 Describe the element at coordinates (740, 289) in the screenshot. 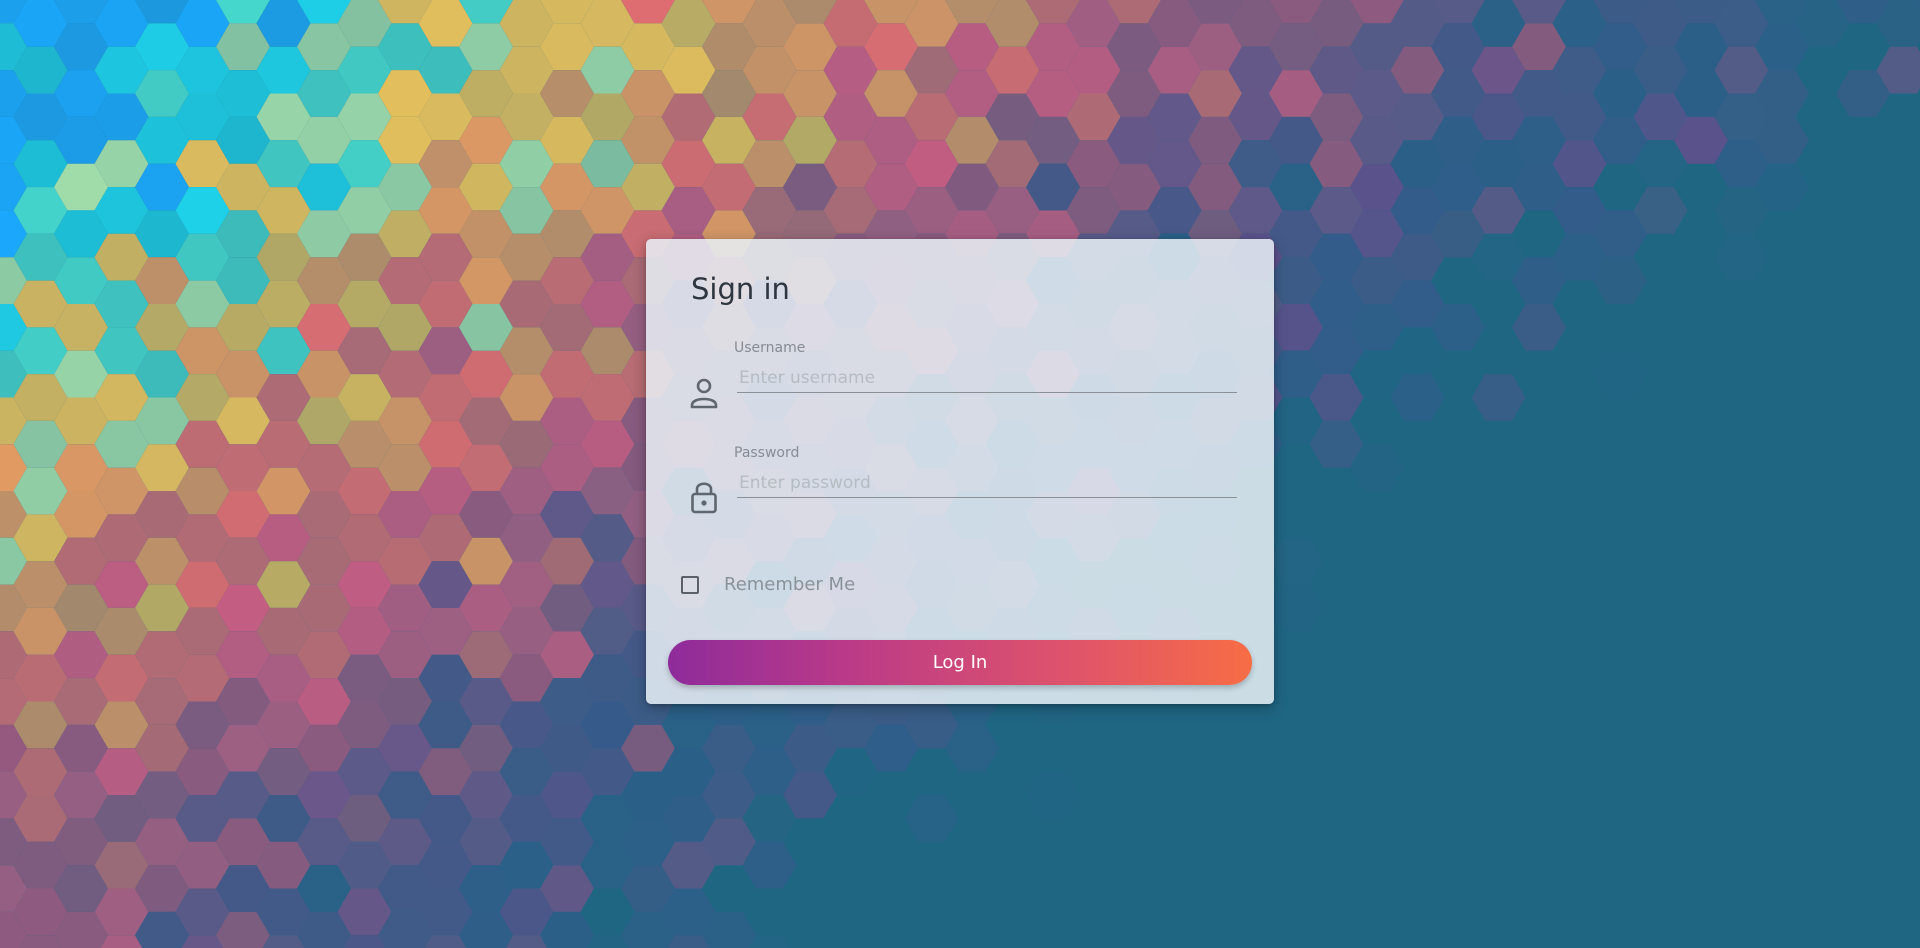

I see `sign-in-title: Sign in` at that location.